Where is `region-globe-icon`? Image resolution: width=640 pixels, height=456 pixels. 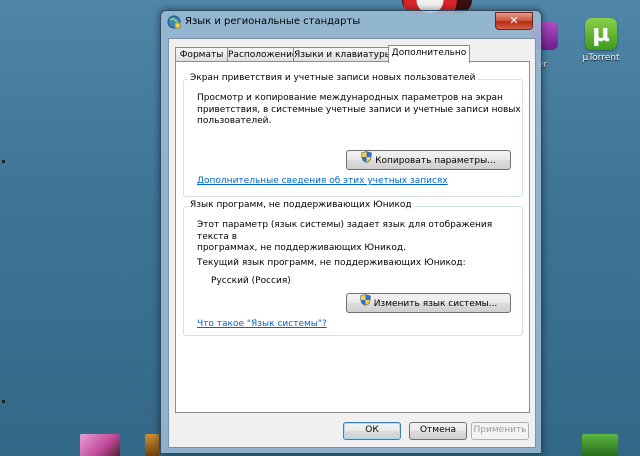 region-globe-icon is located at coordinates (174, 22).